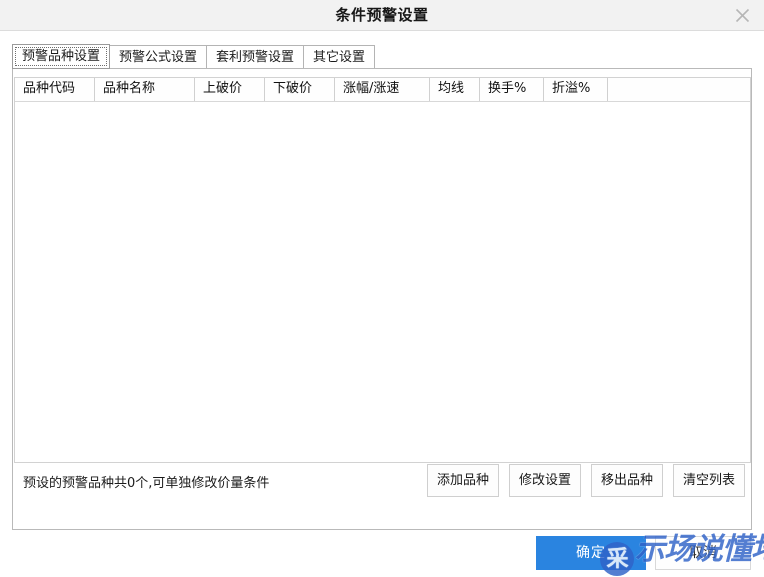 The width and height of the screenshot is (764, 577). I want to click on tab-label: 其它设置, so click(339, 57).